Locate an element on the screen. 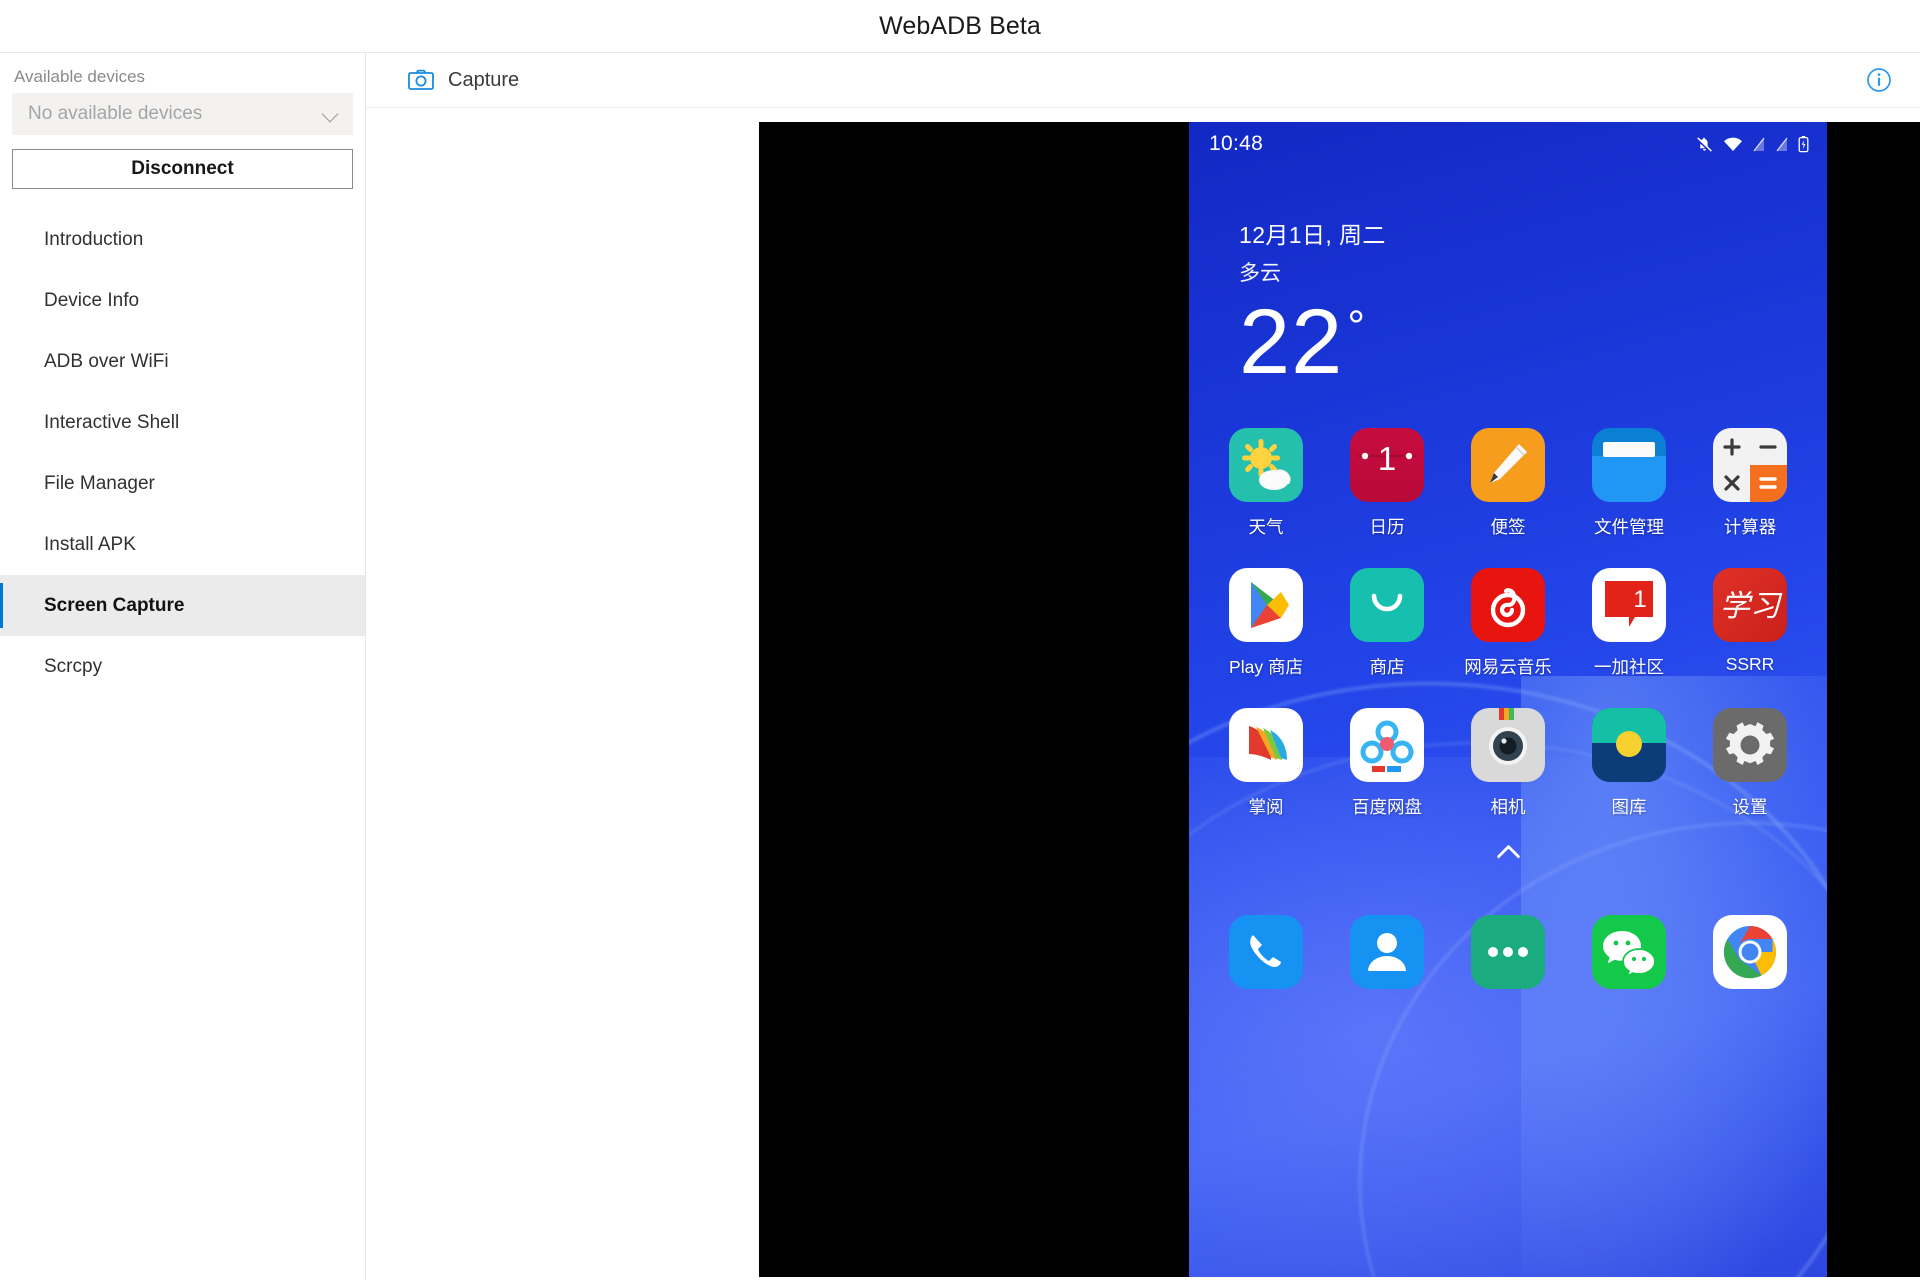 The height and width of the screenshot is (1280, 1920). gallery-app-icon is located at coordinates (1629, 745).